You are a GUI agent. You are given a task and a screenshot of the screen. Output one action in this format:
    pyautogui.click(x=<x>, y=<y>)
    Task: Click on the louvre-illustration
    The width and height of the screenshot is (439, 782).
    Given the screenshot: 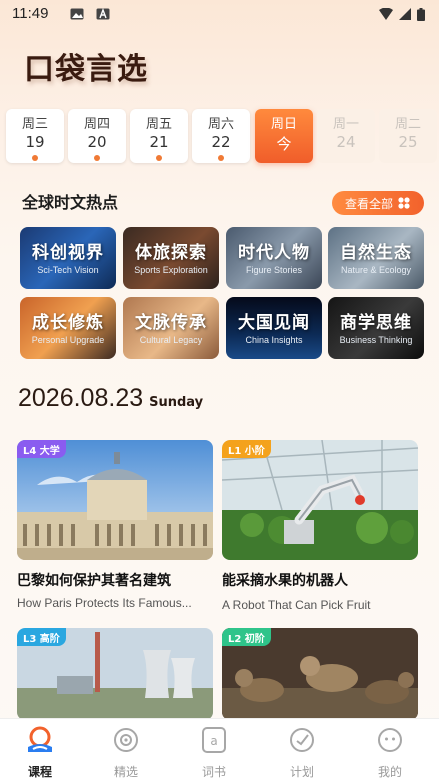 What is the action you would take?
    pyautogui.click(x=115, y=500)
    